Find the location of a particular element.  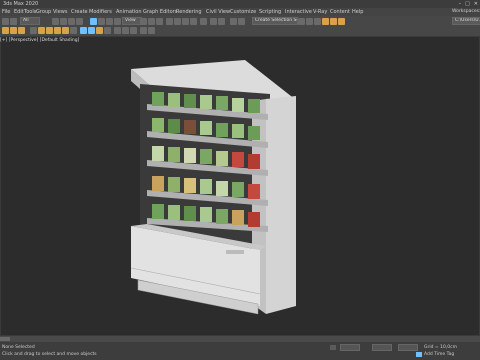

menu-vray: V-Ray is located at coordinates (320, 12).